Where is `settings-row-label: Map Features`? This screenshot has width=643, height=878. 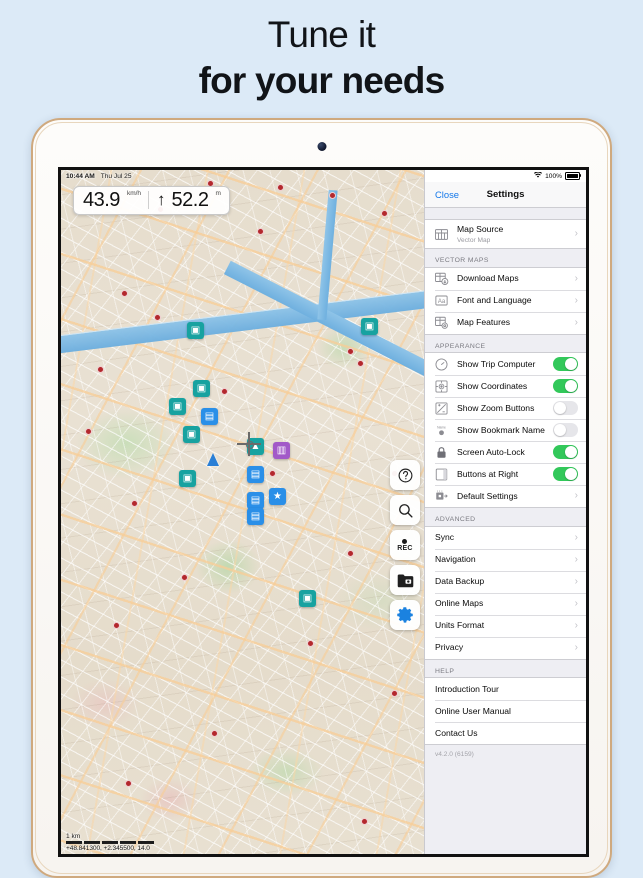 settings-row-label: Map Features is located at coordinates (484, 322).